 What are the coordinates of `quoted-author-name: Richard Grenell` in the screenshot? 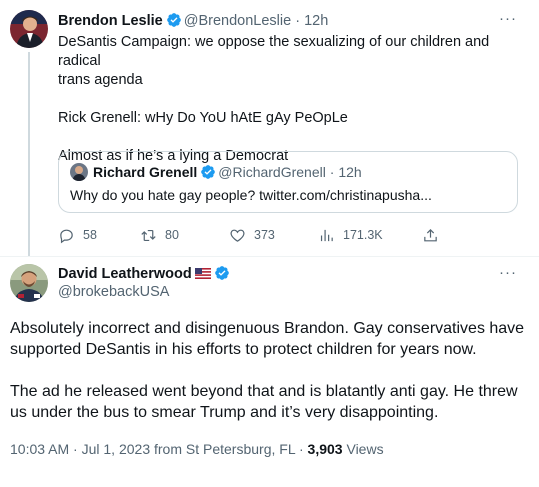 It's located at (145, 172).